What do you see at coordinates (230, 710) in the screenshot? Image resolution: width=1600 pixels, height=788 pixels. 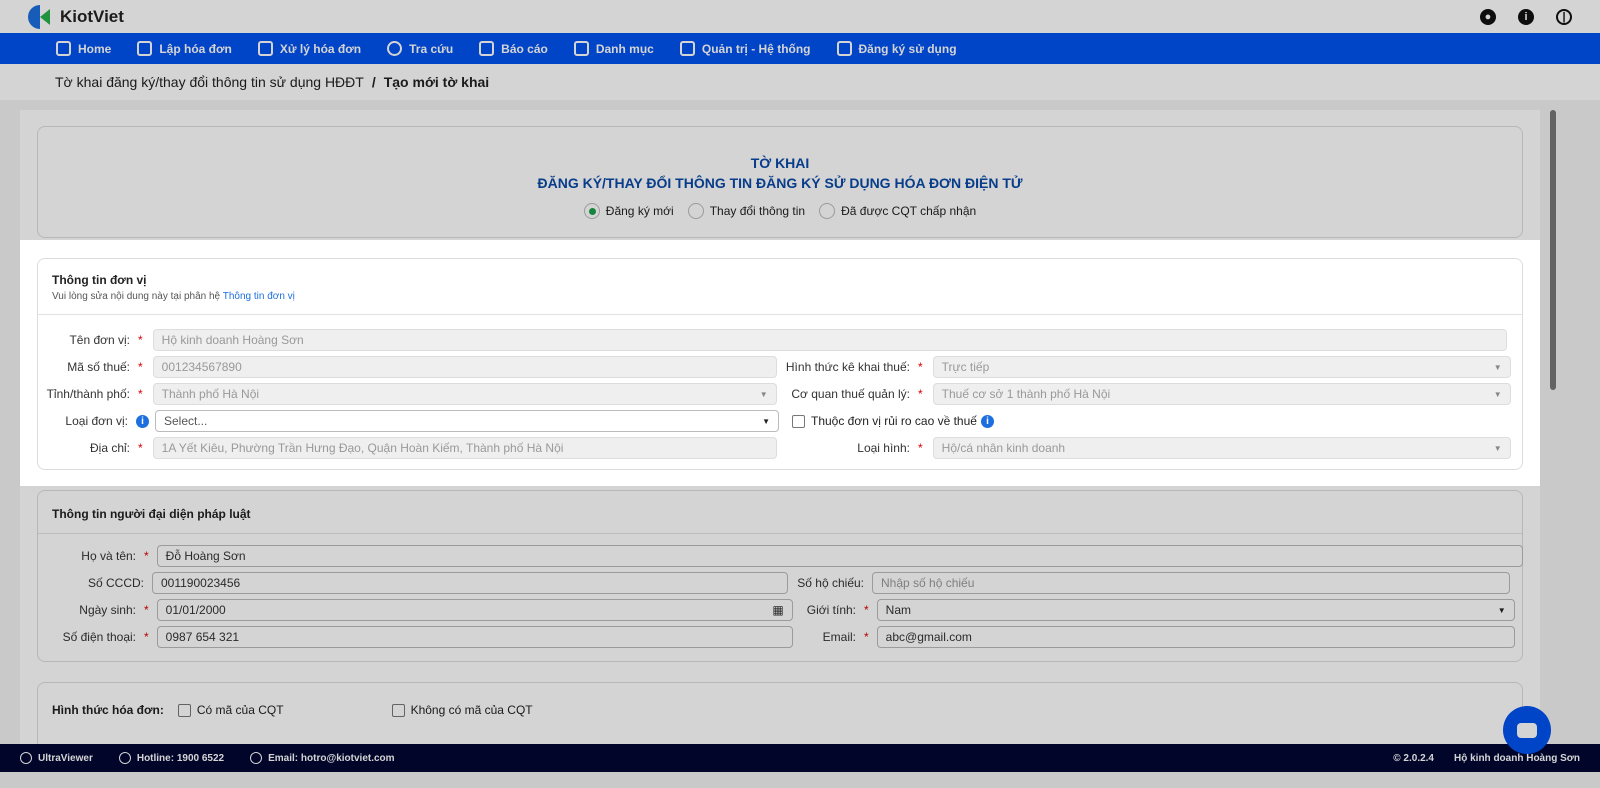 I see `co-ma-checkbox: Có mã của CQT` at bounding box center [230, 710].